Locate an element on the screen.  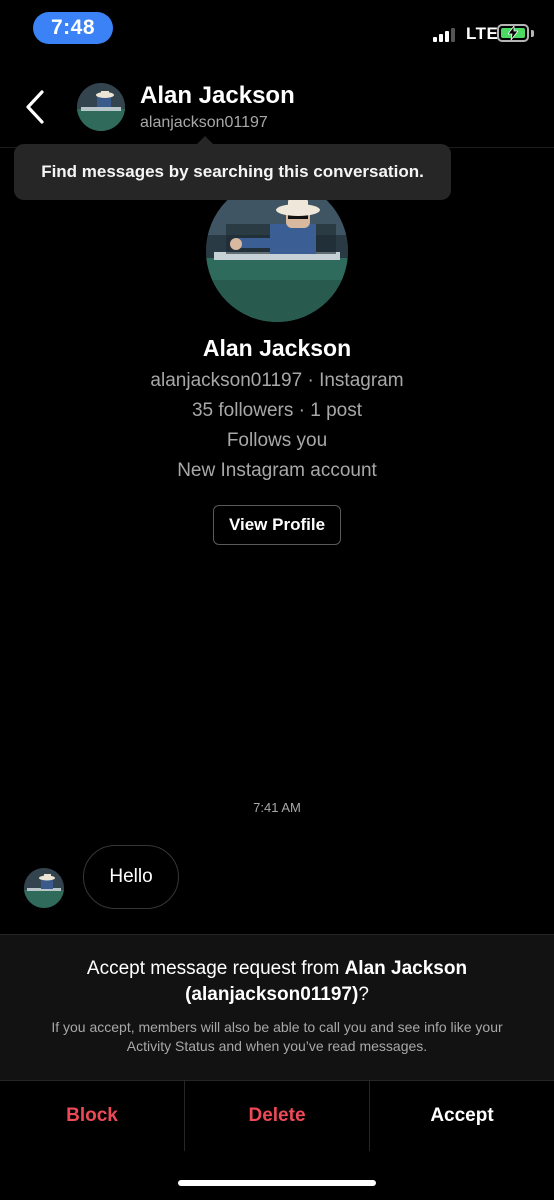
header-name: Alan Jackson is located at coordinates (217, 96).